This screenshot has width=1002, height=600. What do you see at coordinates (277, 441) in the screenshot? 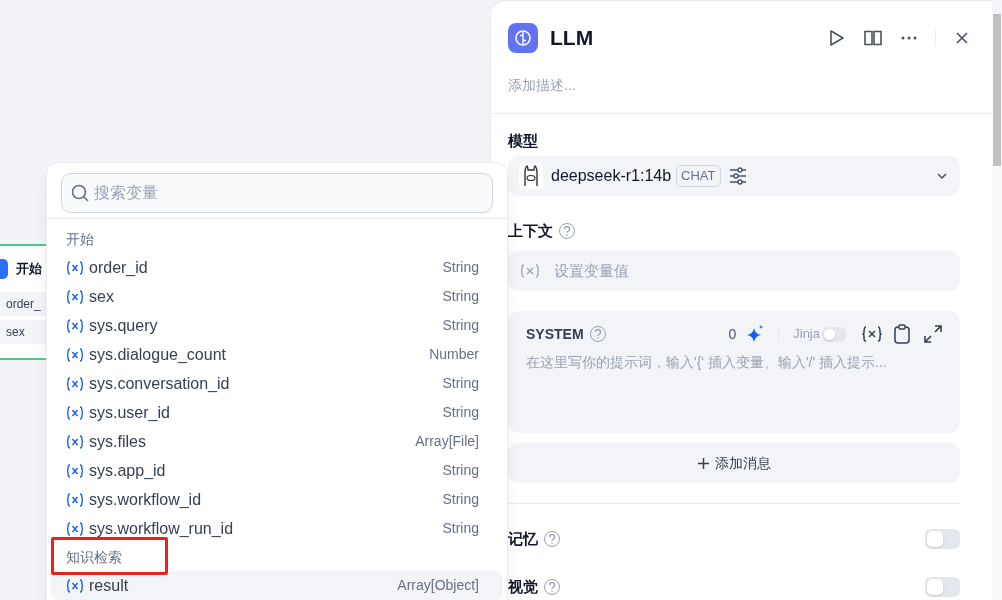
I see `variable-item: sys.files Array[File]` at bounding box center [277, 441].